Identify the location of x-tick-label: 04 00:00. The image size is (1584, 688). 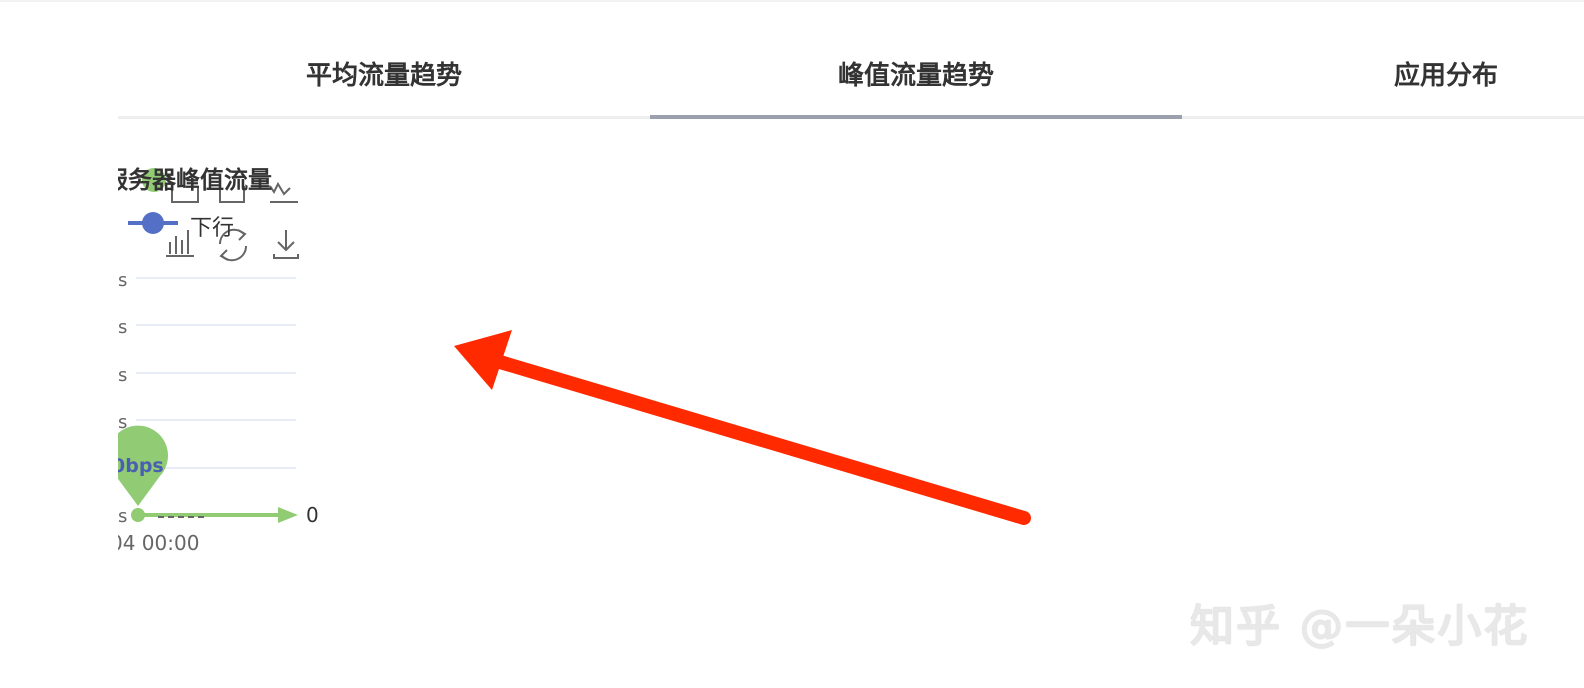
(158, 543).